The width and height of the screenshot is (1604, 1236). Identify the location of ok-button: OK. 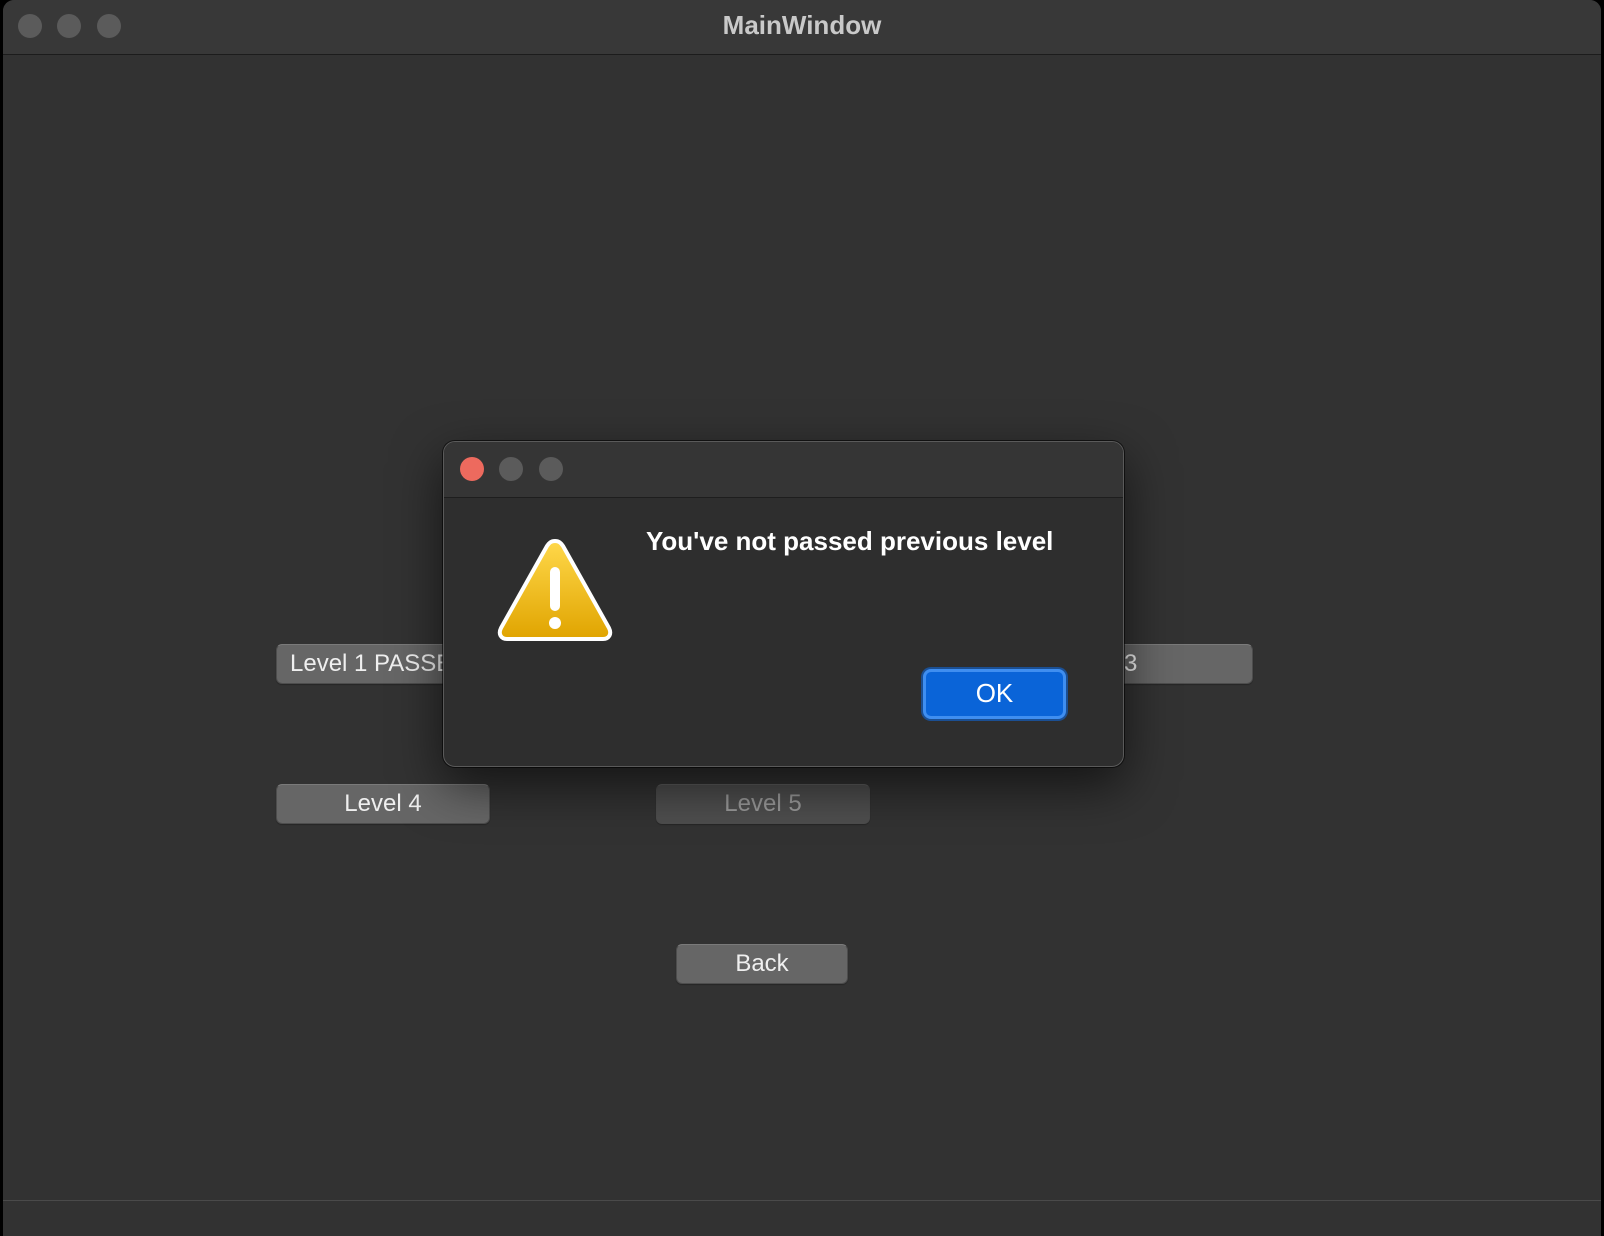
(994, 694).